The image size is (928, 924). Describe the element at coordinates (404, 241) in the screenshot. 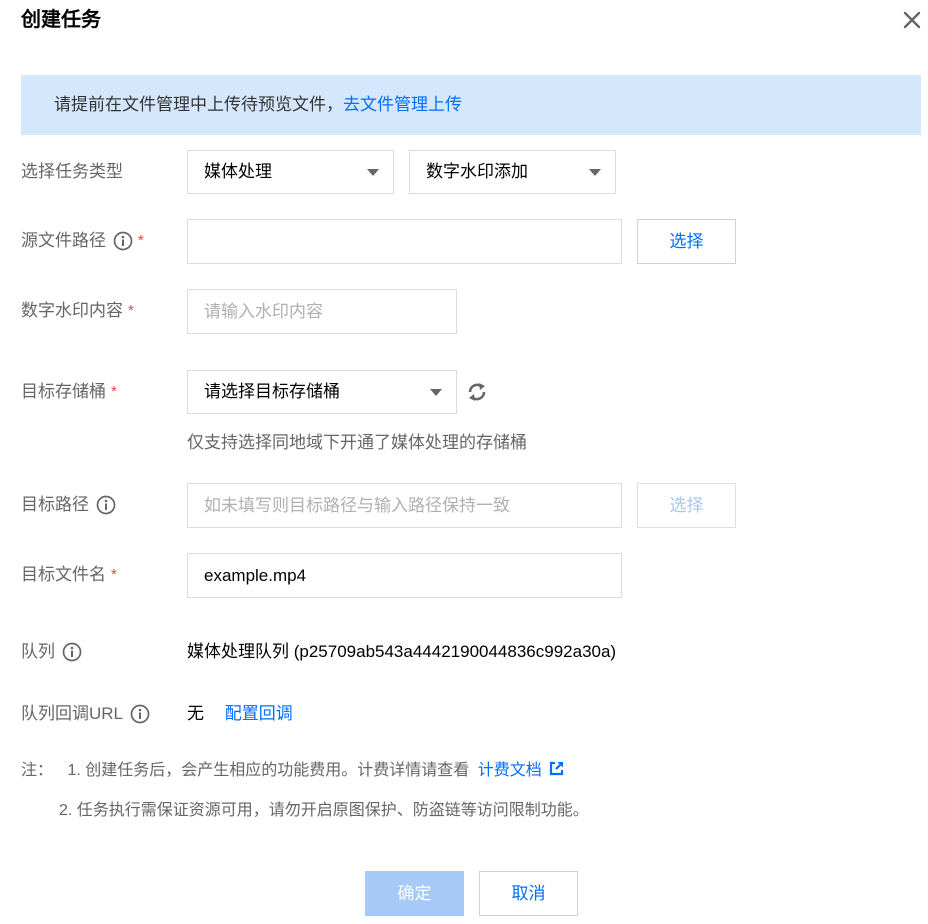

I see `source-path-input` at that location.